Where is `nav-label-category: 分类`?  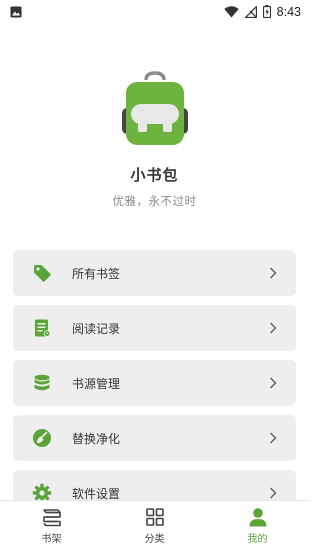 nav-label-category: 分类 is located at coordinates (154, 539).